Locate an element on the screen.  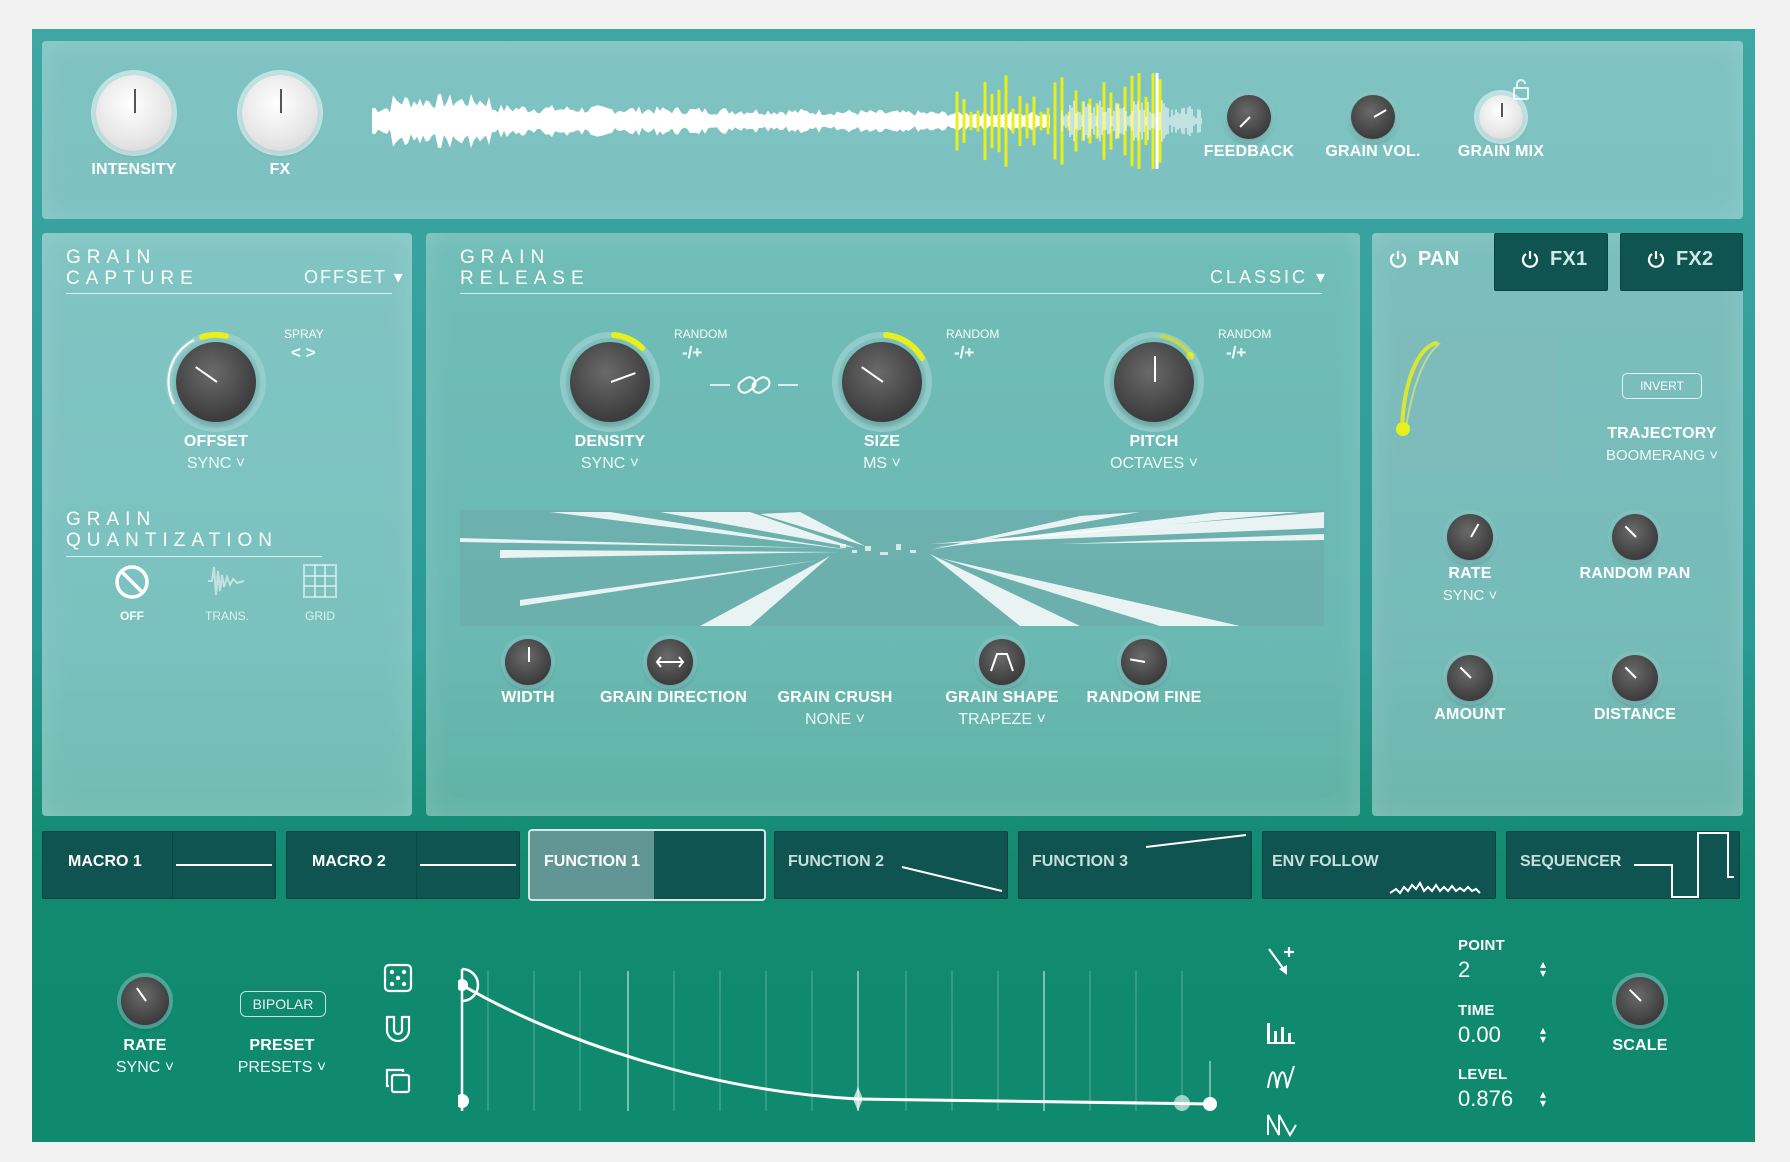
grain-vol-label: GRAIN VOL. is located at coordinates (1373, 151).